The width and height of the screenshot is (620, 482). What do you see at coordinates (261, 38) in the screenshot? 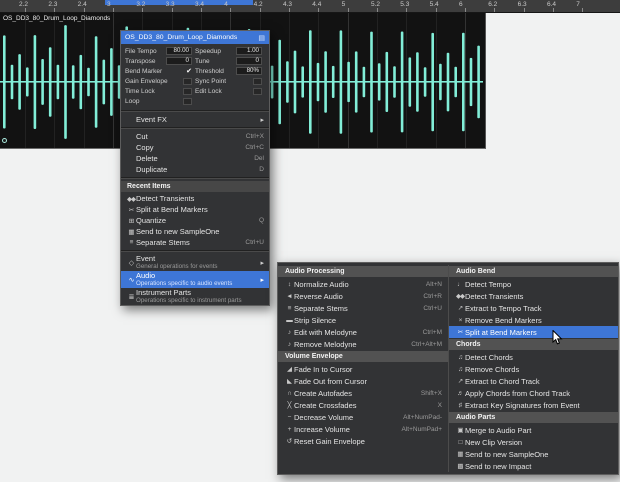
I see `event-properties-icon: ▤` at bounding box center [261, 38].